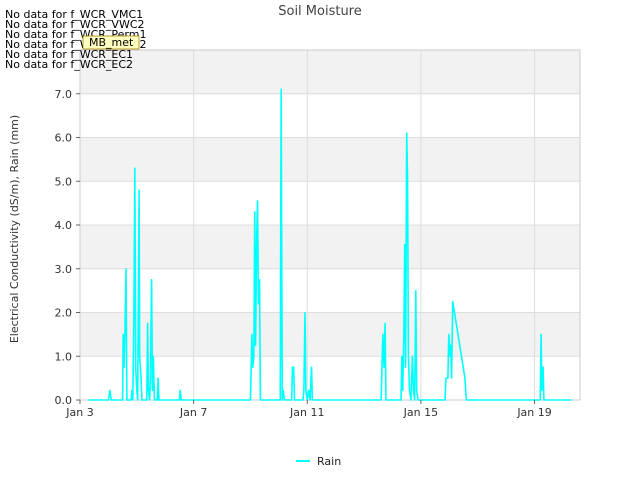 Image resolution: width=640 pixels, height=480 pixels. I want to click on y-tick-label: 5.0, so click(64, 181).